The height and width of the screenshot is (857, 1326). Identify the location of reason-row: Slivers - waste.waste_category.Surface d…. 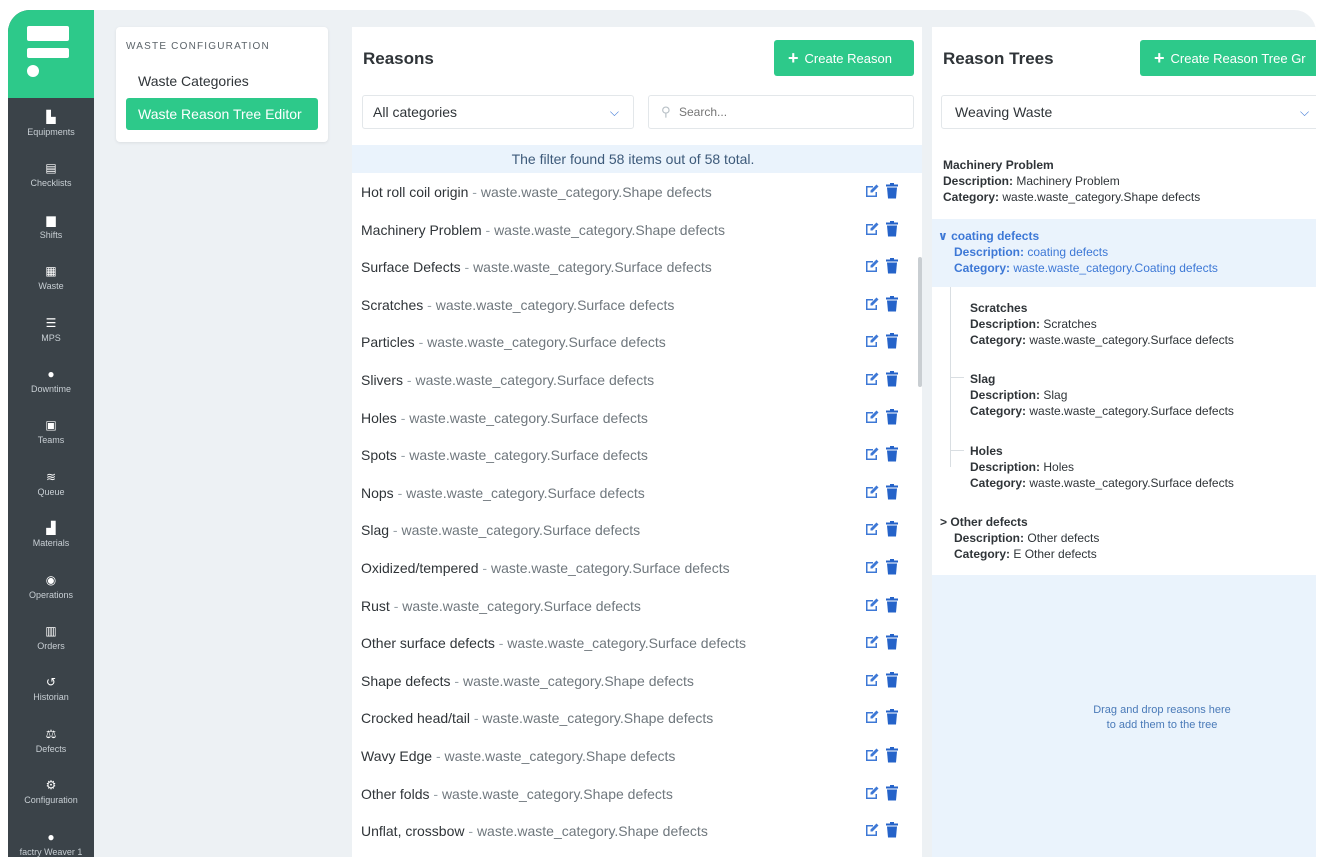
(632, 380).